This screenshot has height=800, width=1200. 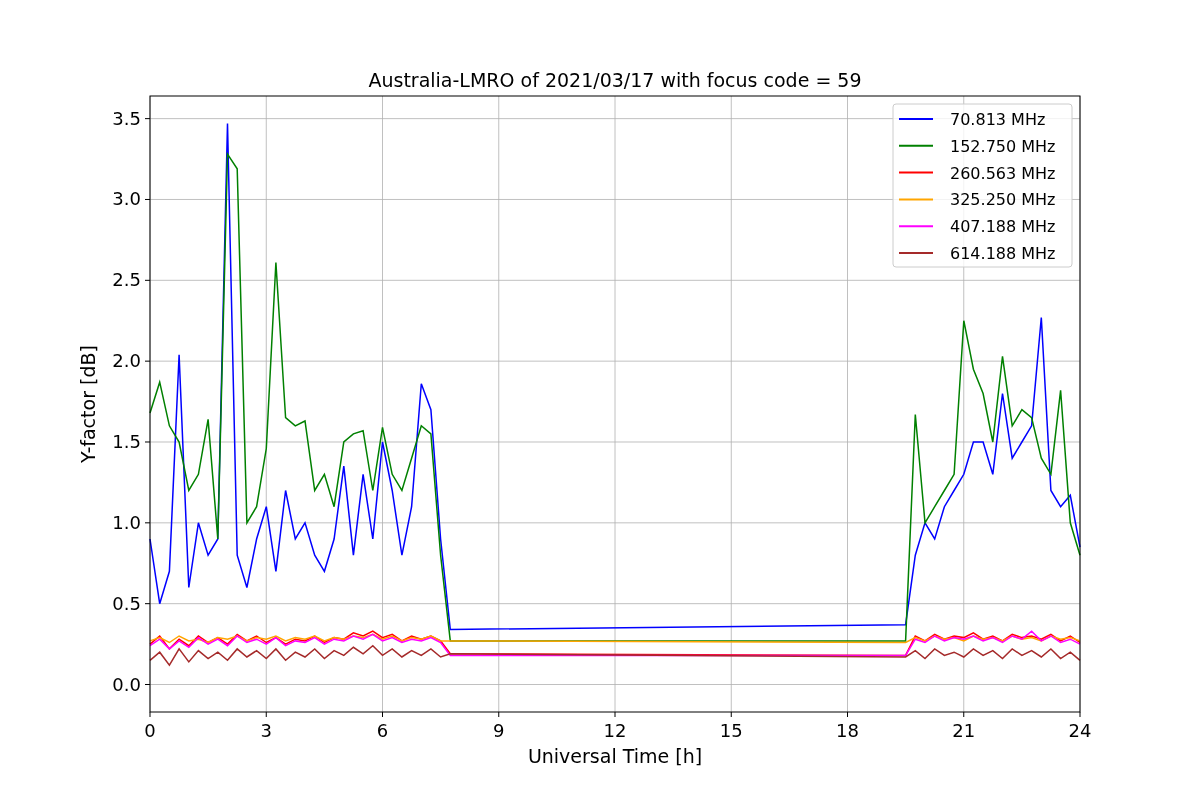 I want to click on legend-label: 325.250 MHz, so click(x=1003, y=200).